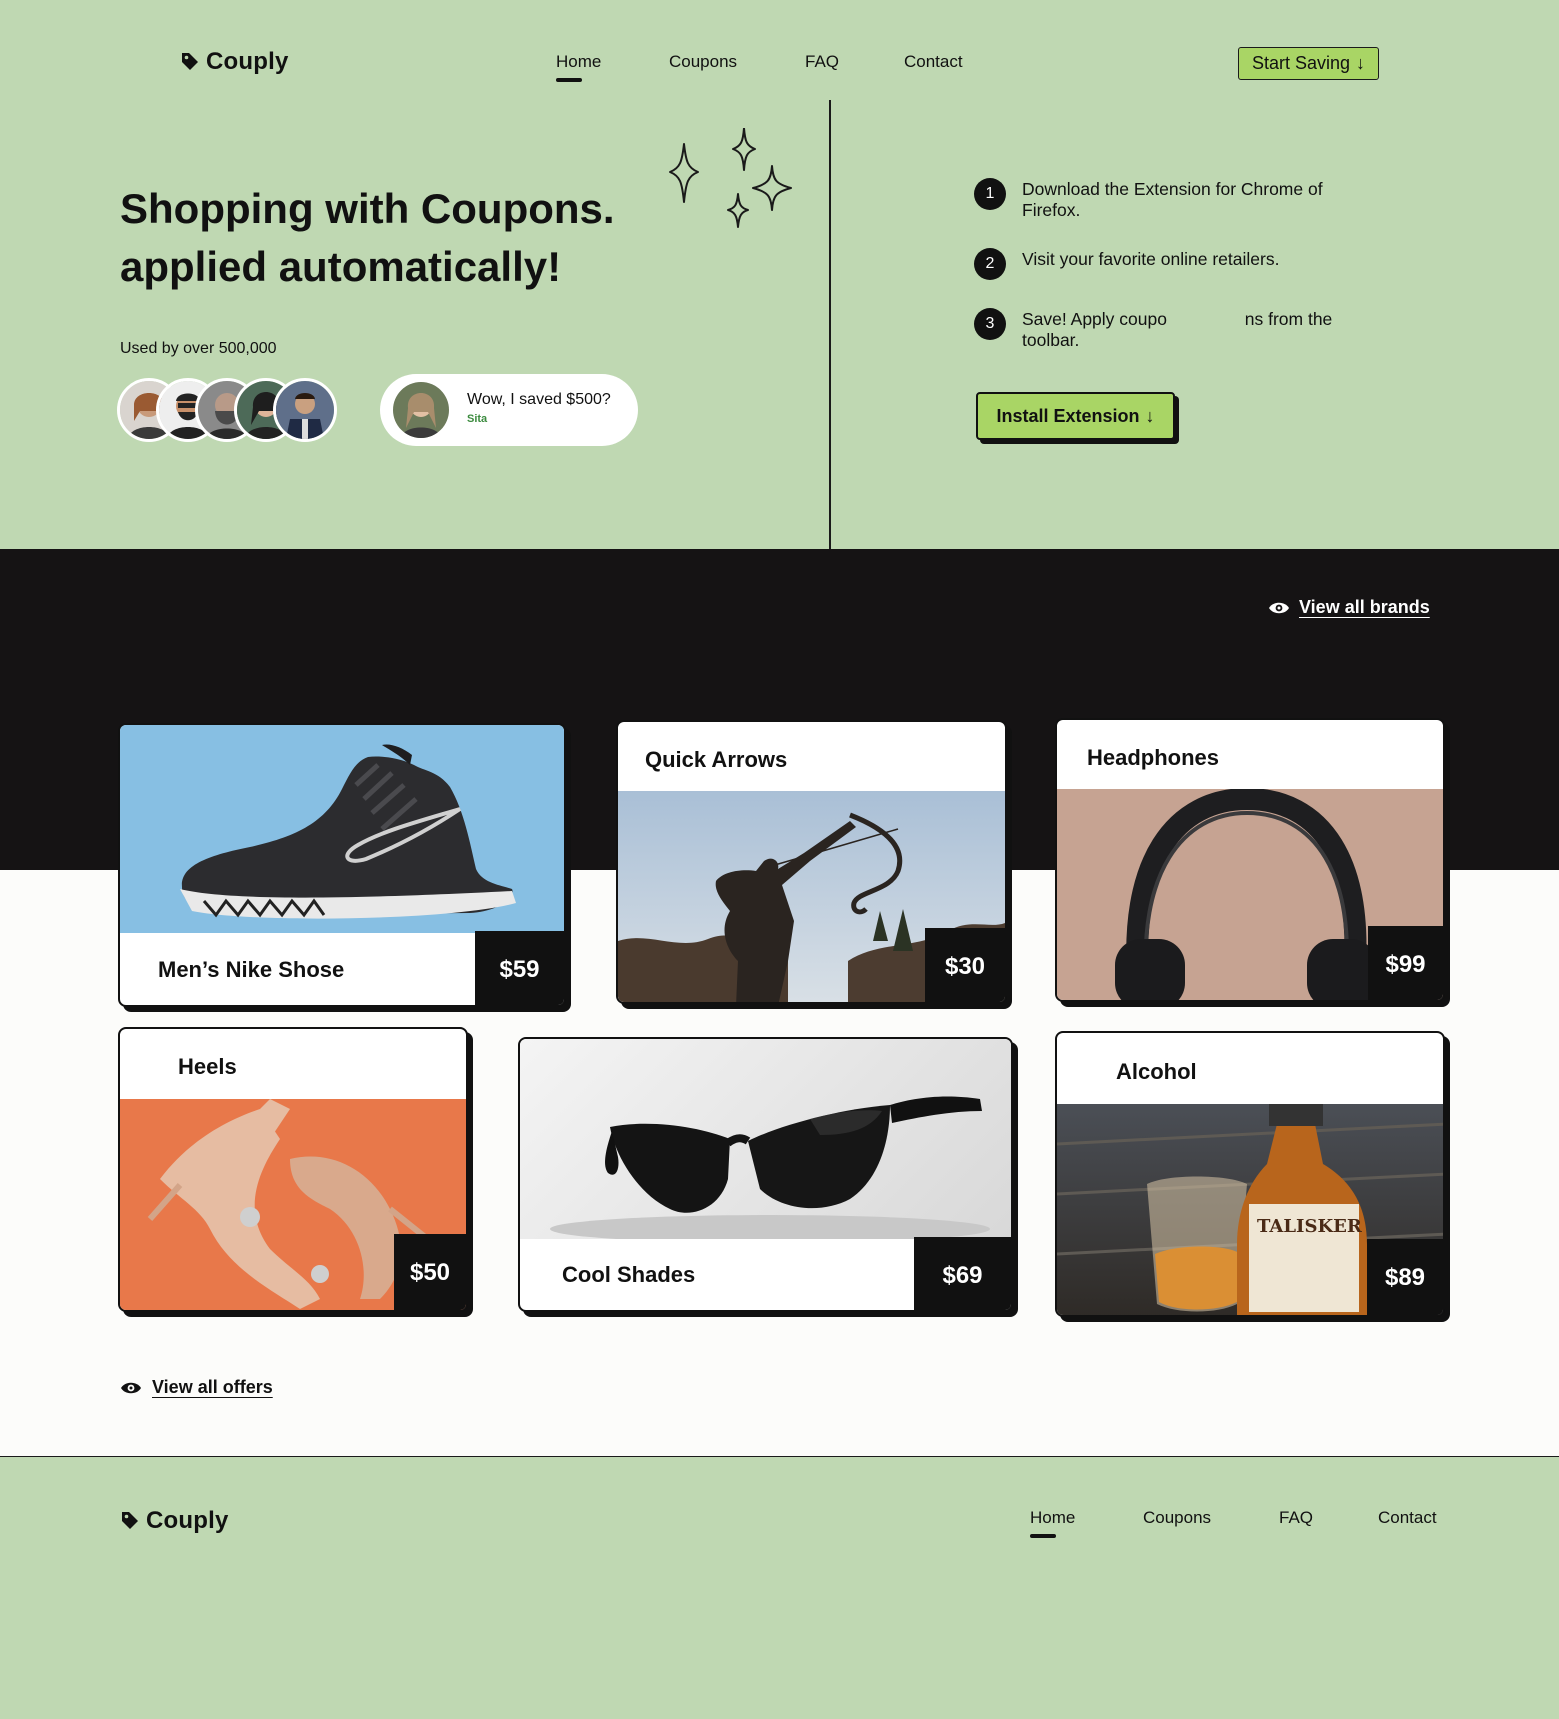 The image size is (1559, 1719). Describe the element at coordinates (730, 178) in the screenshot. I see `sparkles-icon` at that location.